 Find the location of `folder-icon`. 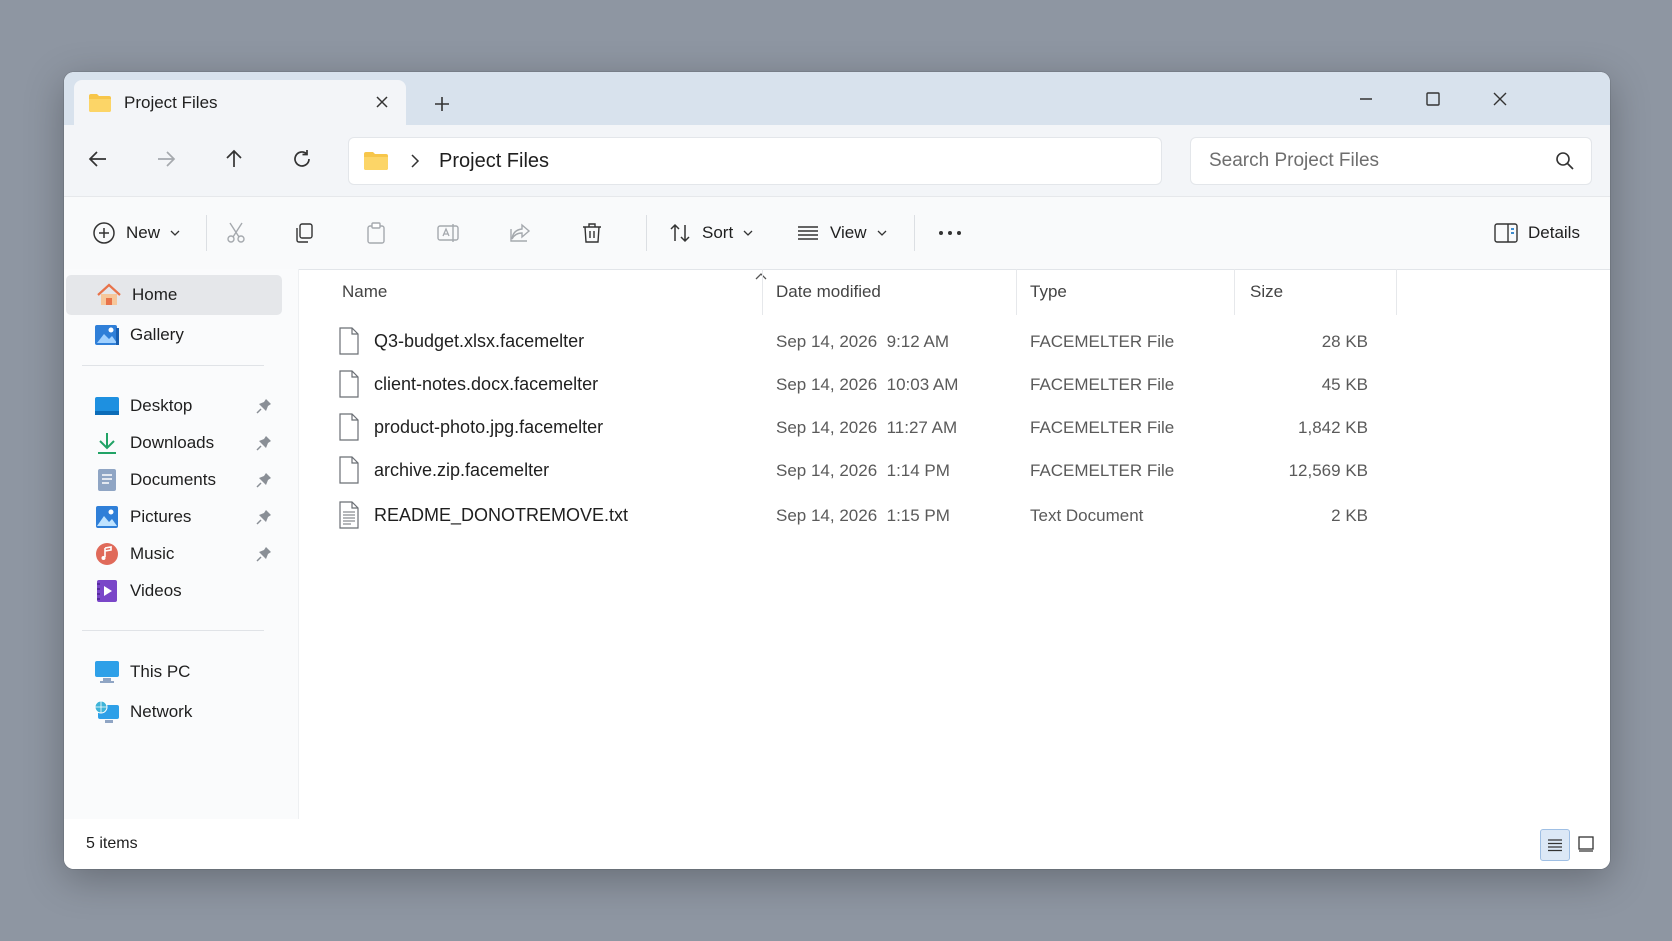

folder-icon is located at coordinates (100, 102).